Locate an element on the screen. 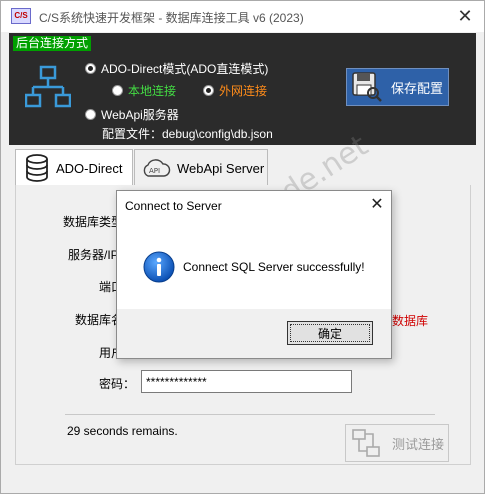  server-label: 服务器/IP is located at coordinates (93, 255).